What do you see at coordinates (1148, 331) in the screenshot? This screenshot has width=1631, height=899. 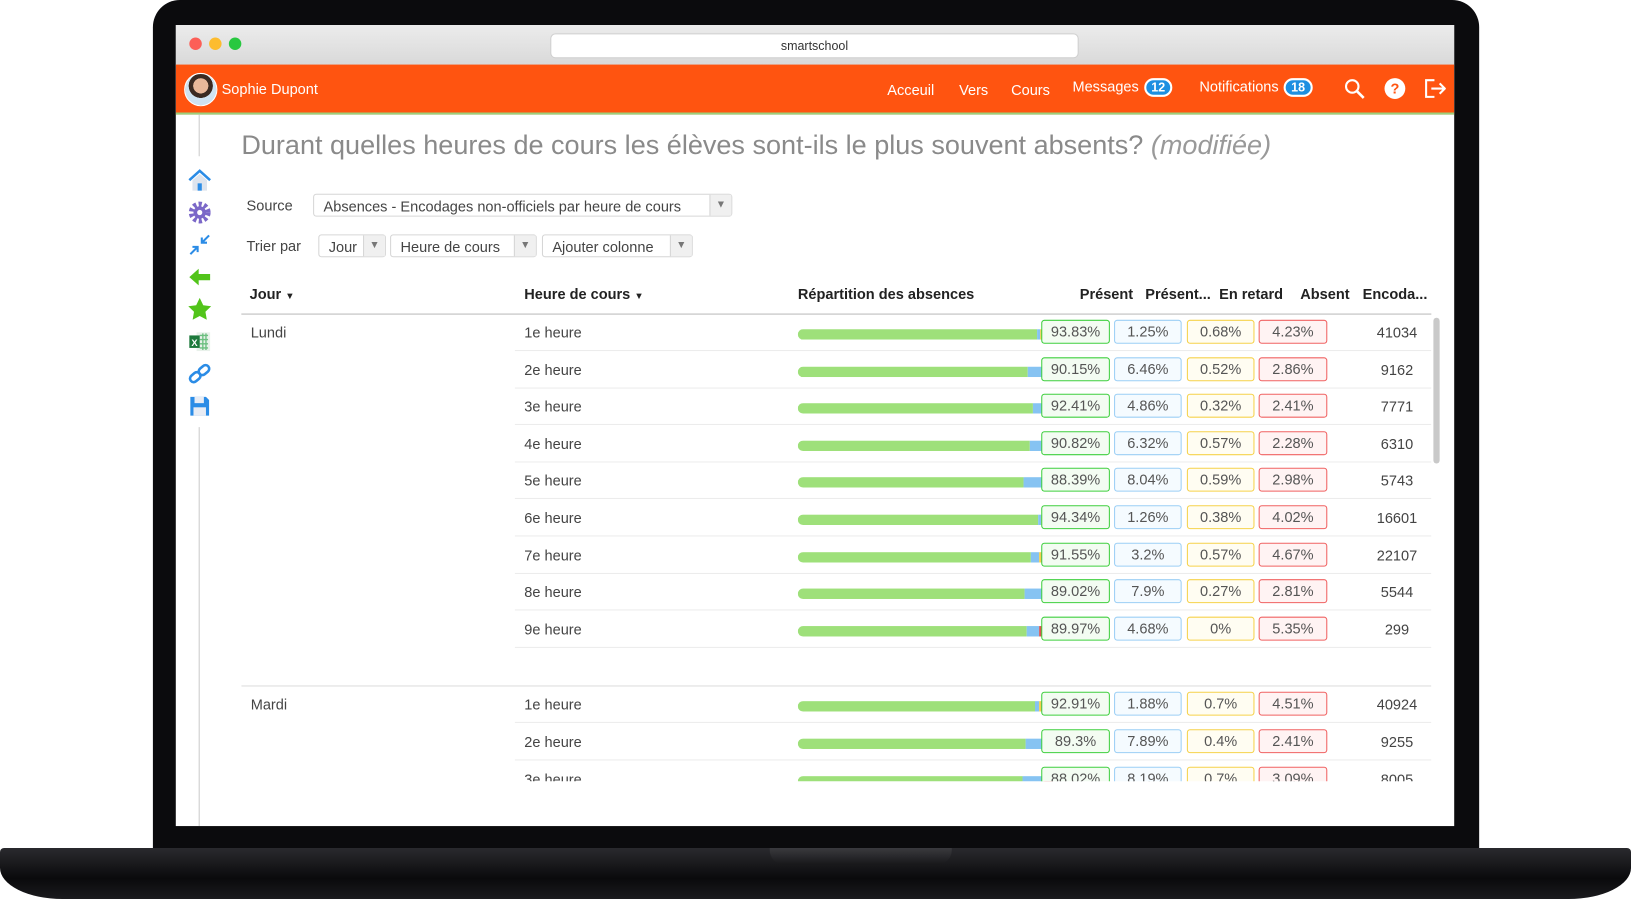 I see `present2-value: 1.25%` at bounding box center [1148, 331].